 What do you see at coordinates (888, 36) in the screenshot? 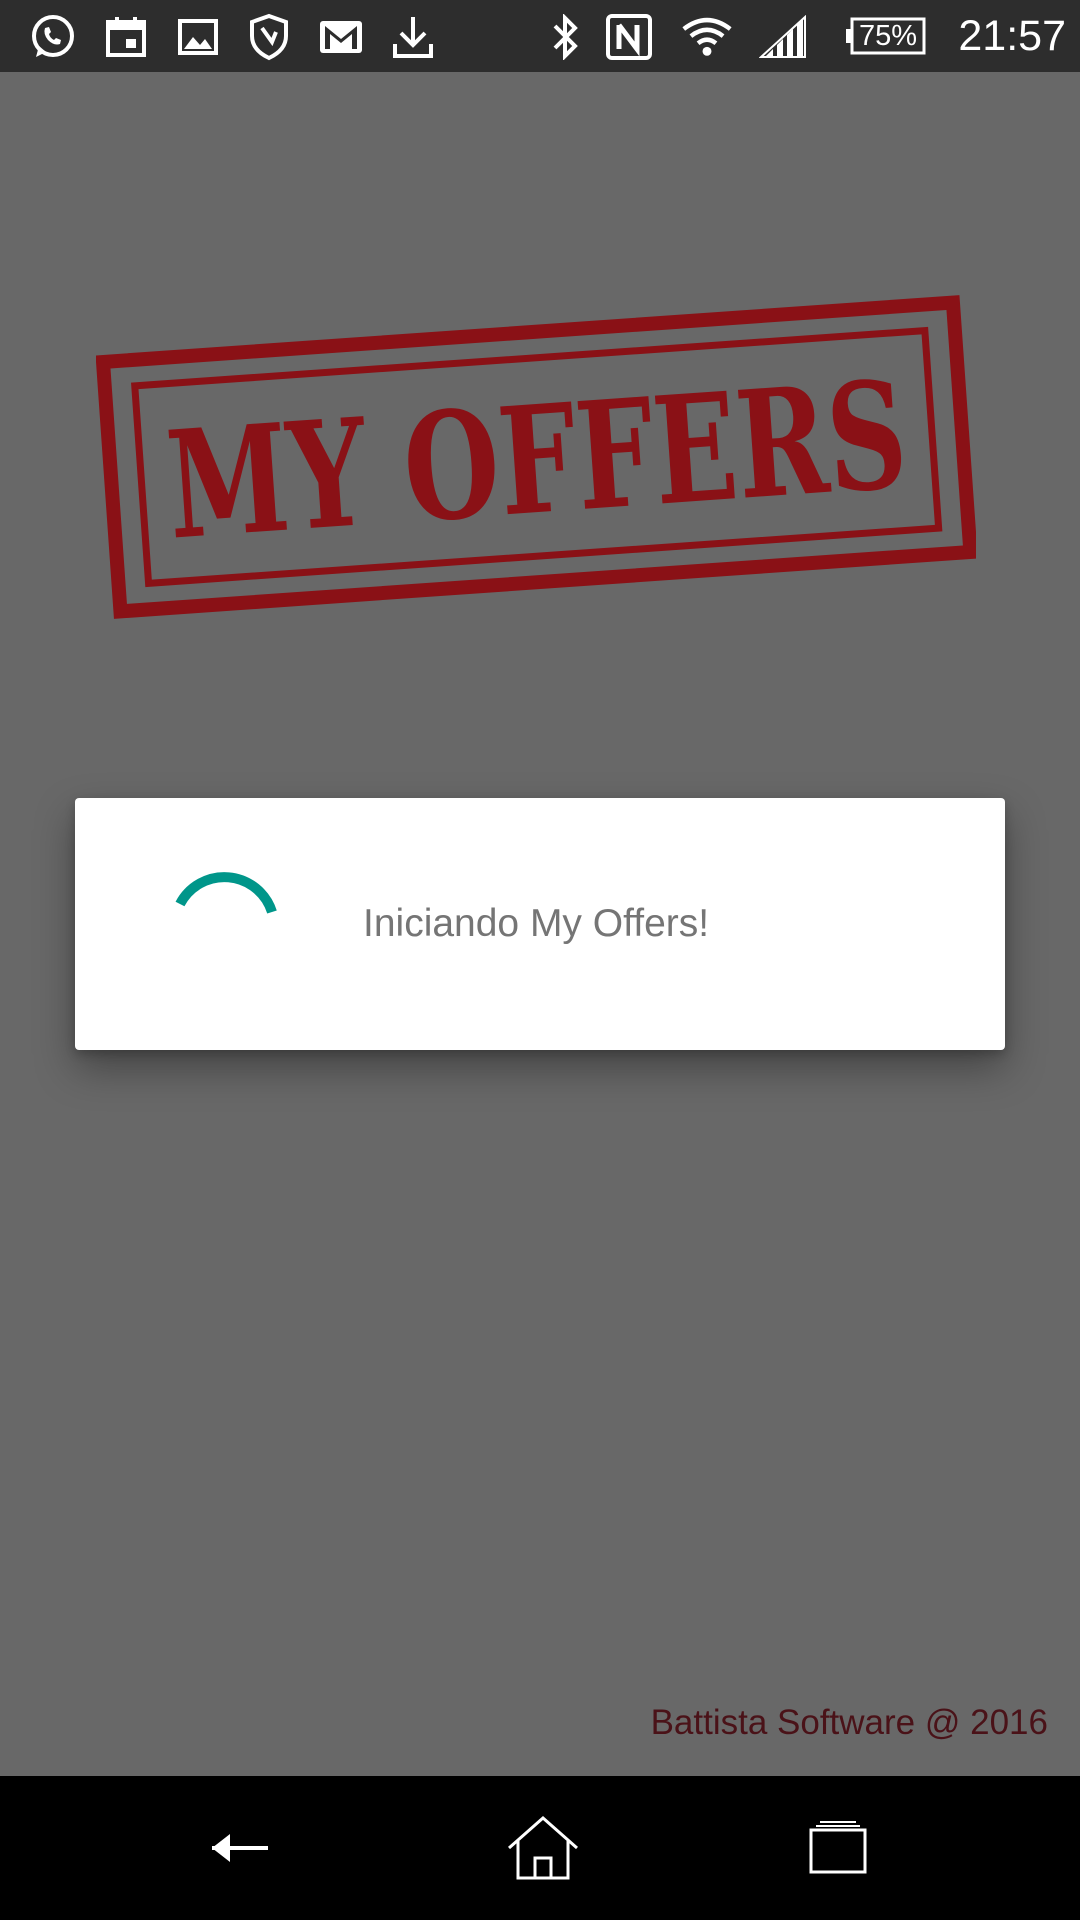
I see `battery-level: 75%` at bounding box center [888, 36].